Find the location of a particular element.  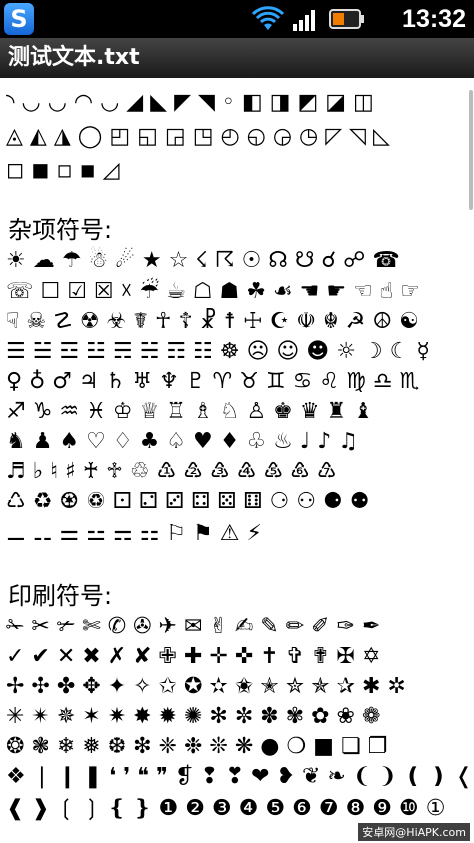

shapes-row-2: ◬ ◭ ◮ ◯ ◰ ◱ ◲ ◳ ◴ ◵ ◶ ◷ ◸ ◹ ◺ is located at coordinates (198, 136).